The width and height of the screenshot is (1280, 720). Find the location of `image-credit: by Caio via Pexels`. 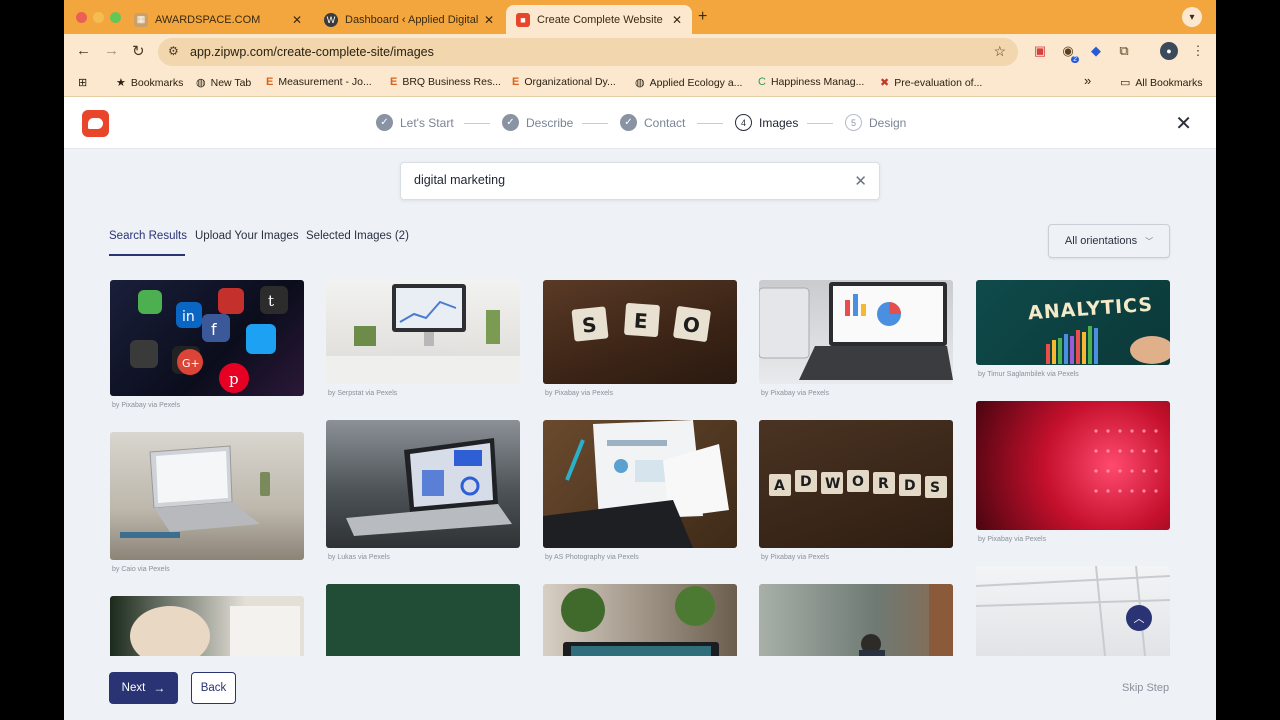

image-credit: by Caio via Pexels is located at coordinates (141, 569).